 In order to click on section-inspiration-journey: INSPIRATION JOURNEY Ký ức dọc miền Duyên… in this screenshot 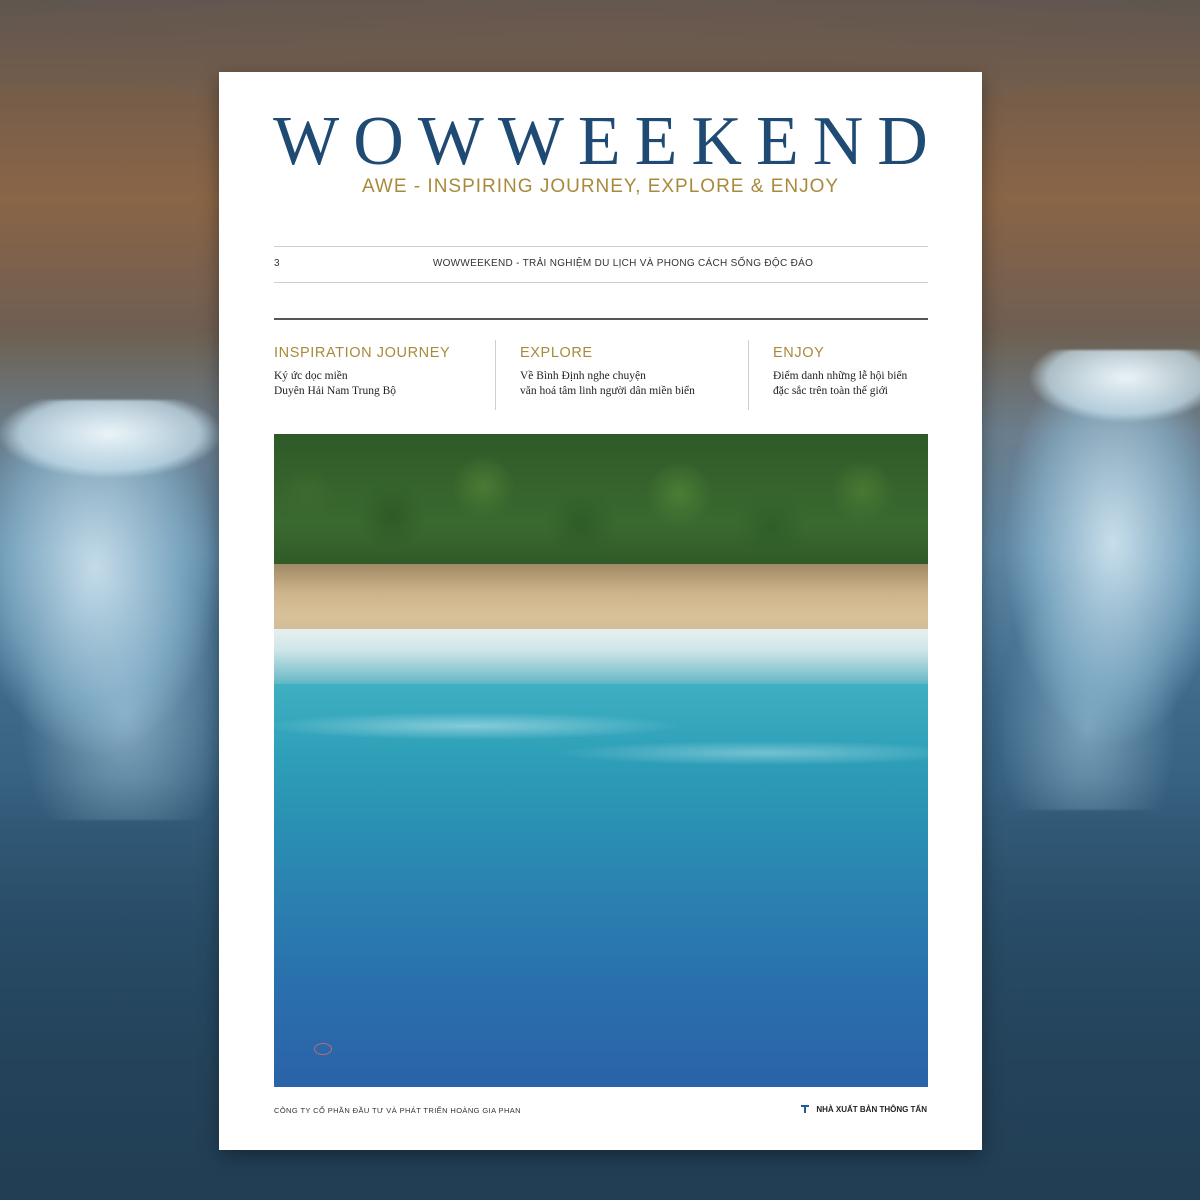, I will do `click(385, 376)`.